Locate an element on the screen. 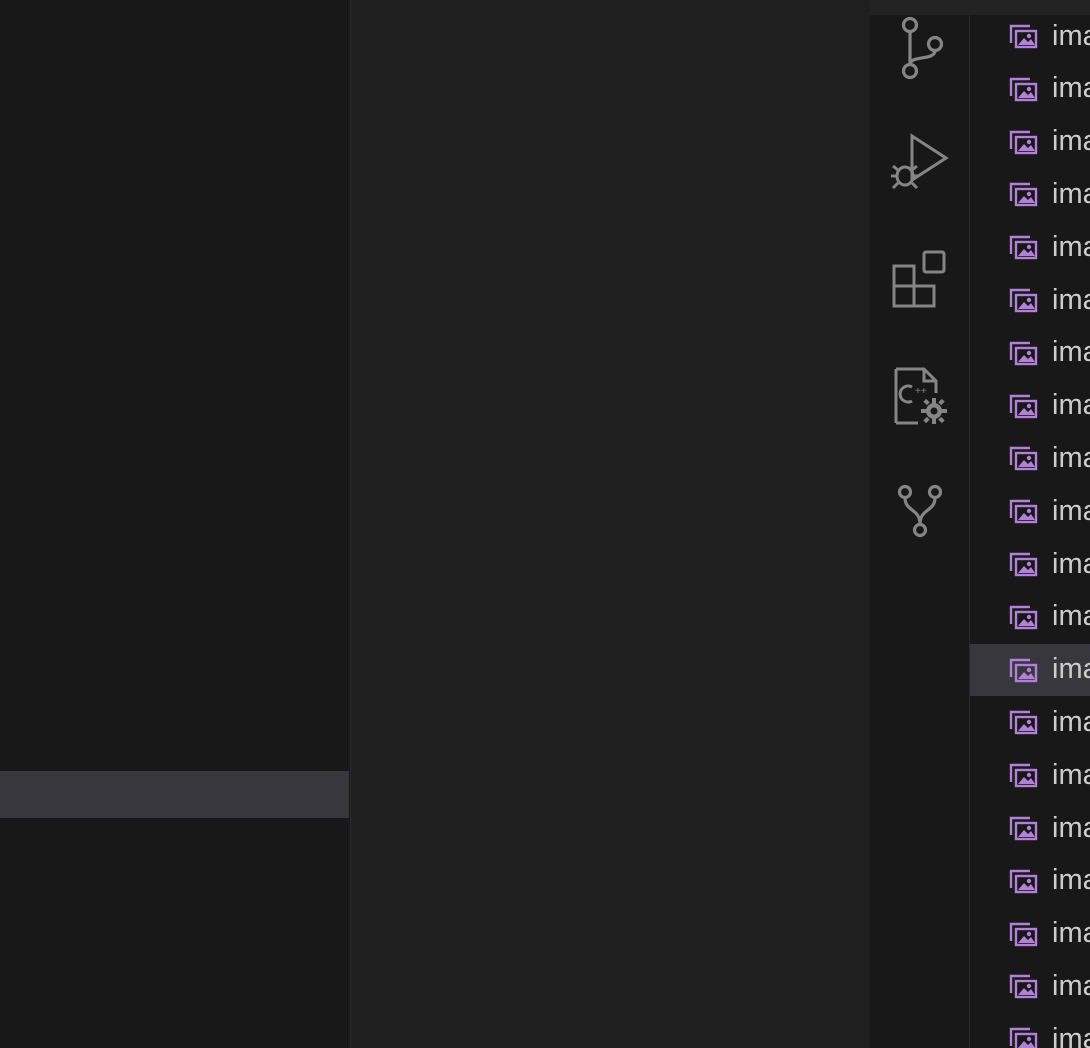 This screenshot has width=1090, height=1048. activity-item-extensions is located at coordinates (920, 278).